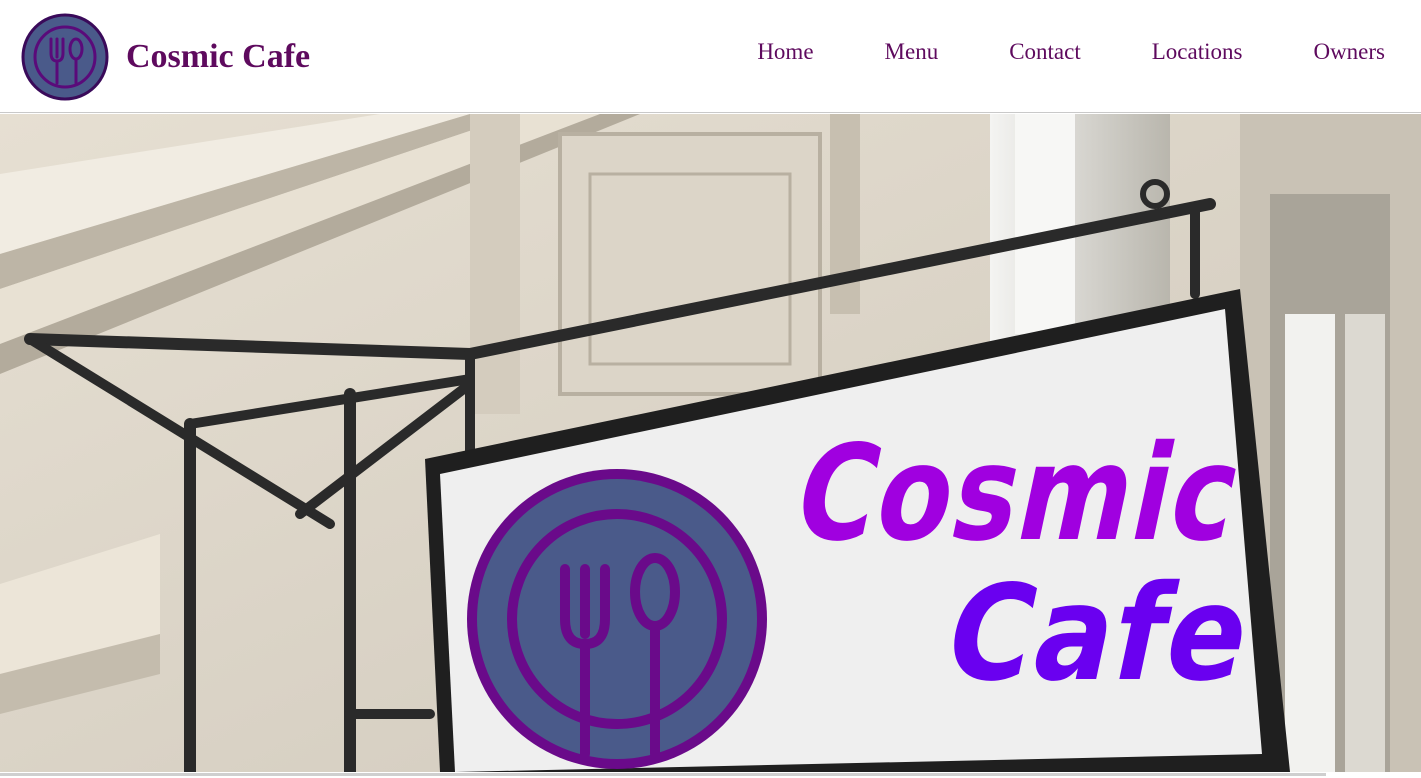  Describe the element at coordinates (218, 57) in the screenshot. I see `brand-title: Cosmic Cafe` at that location.